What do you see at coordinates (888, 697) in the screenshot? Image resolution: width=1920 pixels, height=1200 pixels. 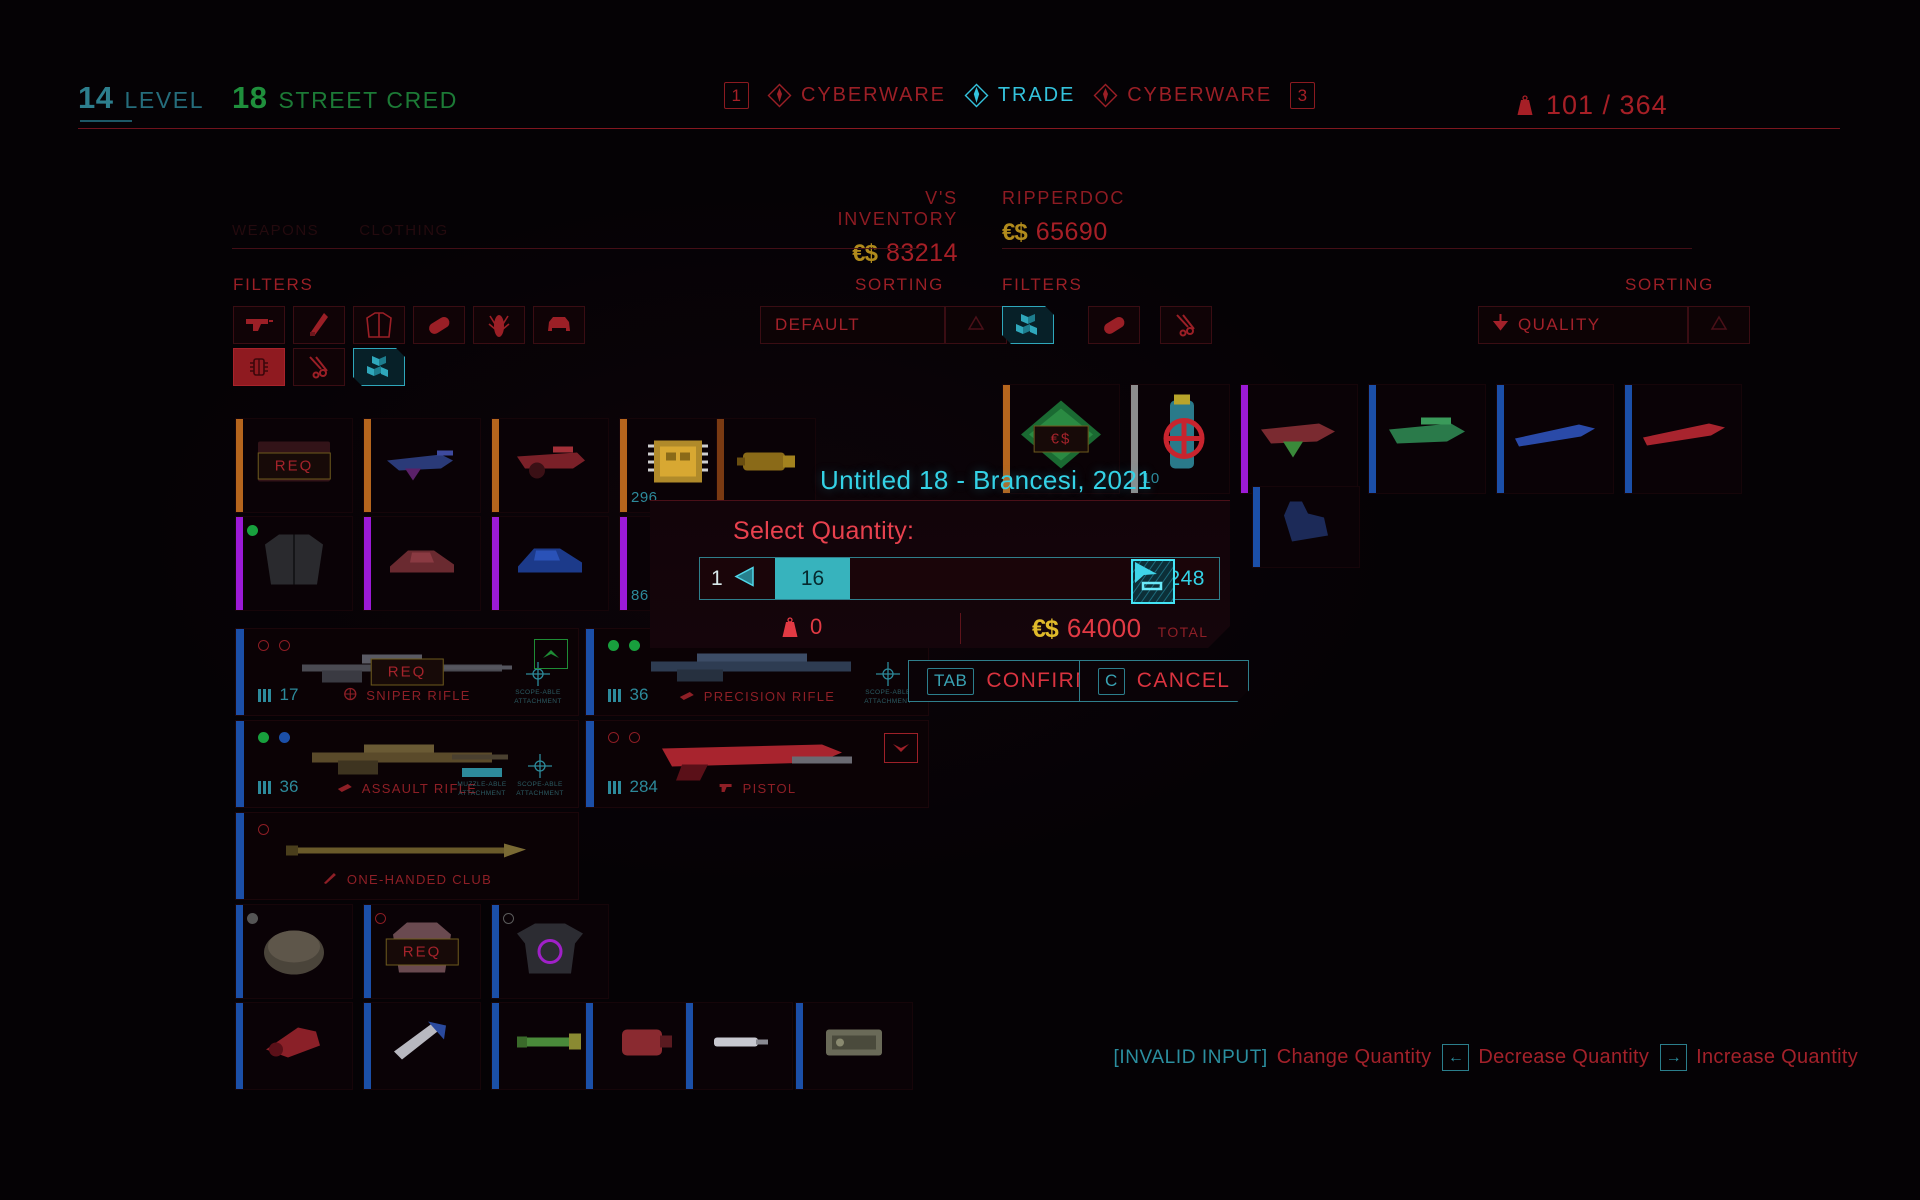 I see `attachment-label: SCOPE-ABLE ATTACHMENT` at bounding box center [888, 697].